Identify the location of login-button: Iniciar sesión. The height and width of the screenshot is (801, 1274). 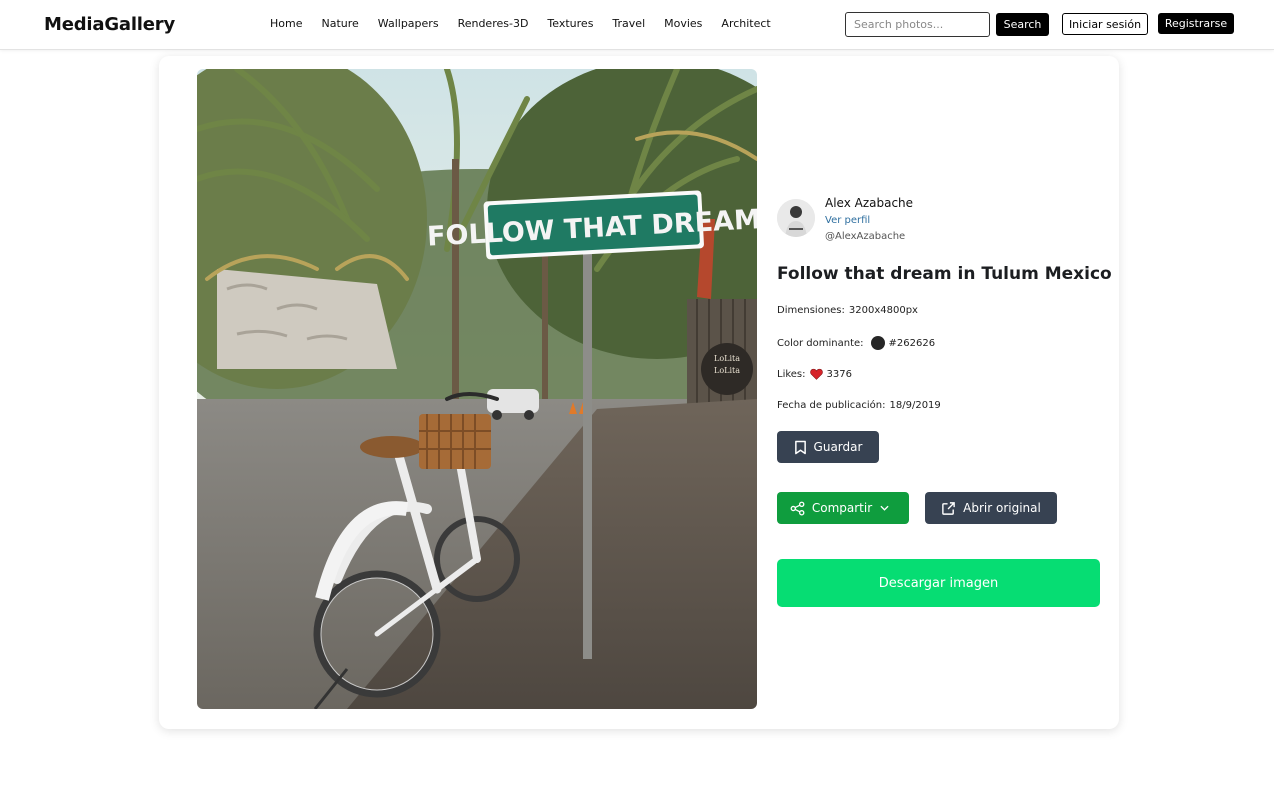
(1105, 24).